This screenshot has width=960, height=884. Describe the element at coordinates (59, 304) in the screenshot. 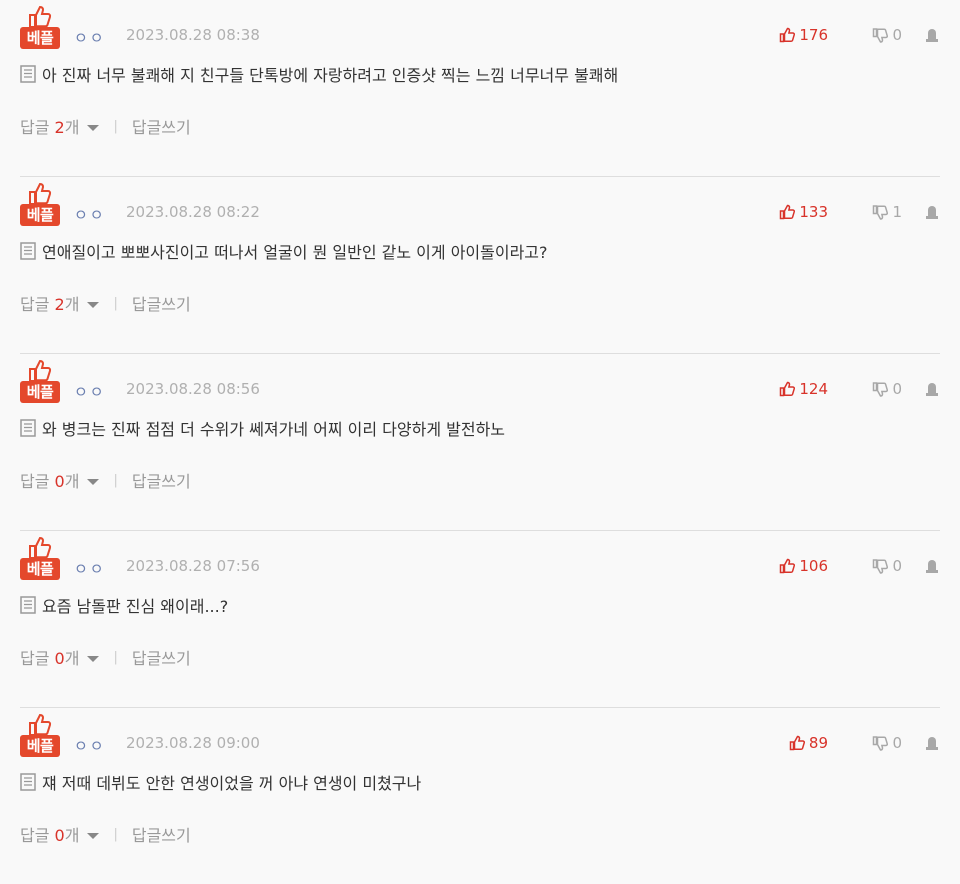

I see `reply-count: 2` at that location.